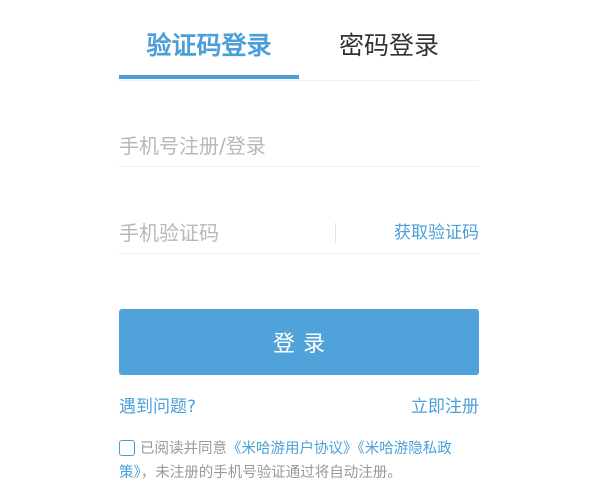 The image size is (594, 500). What do you see at coordinates (292, 449) in the screenshot?
I see `user-agreement-link: 《米哈游用户协议》` at bounding box center [292, 449].